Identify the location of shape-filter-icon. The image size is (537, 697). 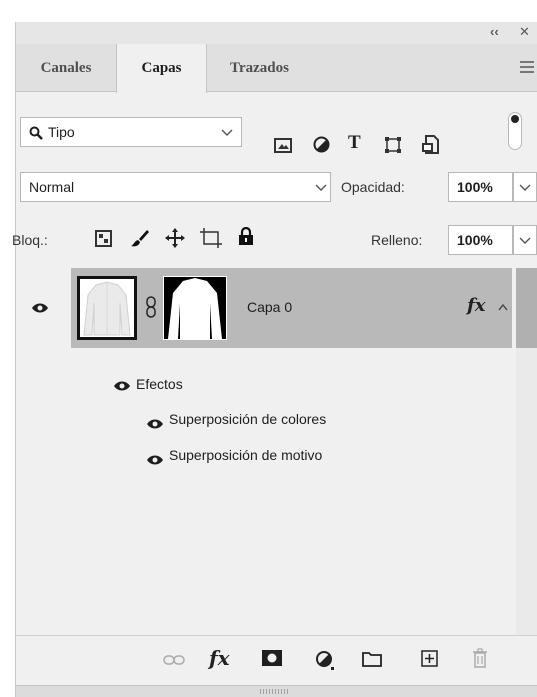
(393, 145).